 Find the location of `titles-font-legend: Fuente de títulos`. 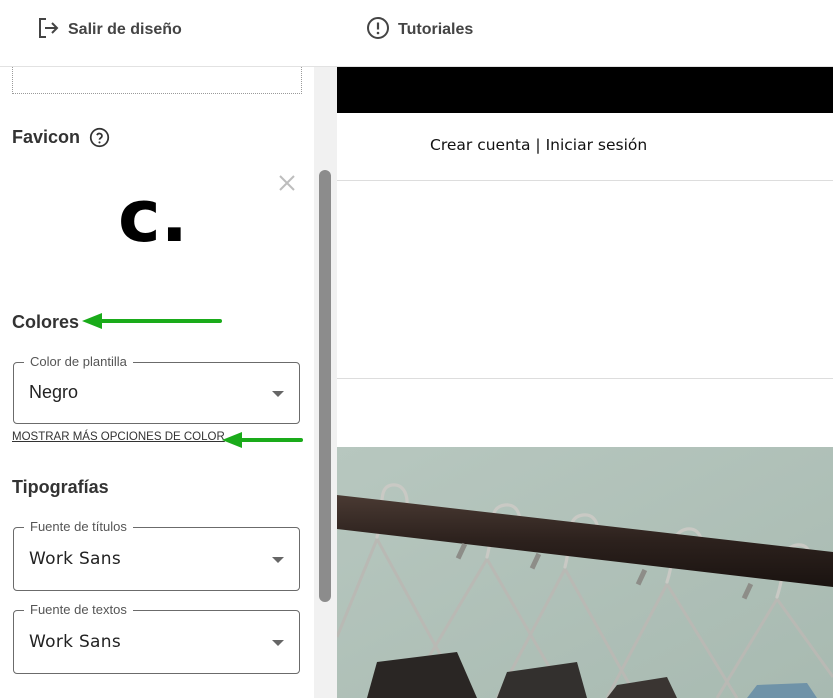

titles-font-legend: Fuente de títulos is located at coordinates (78, 526).